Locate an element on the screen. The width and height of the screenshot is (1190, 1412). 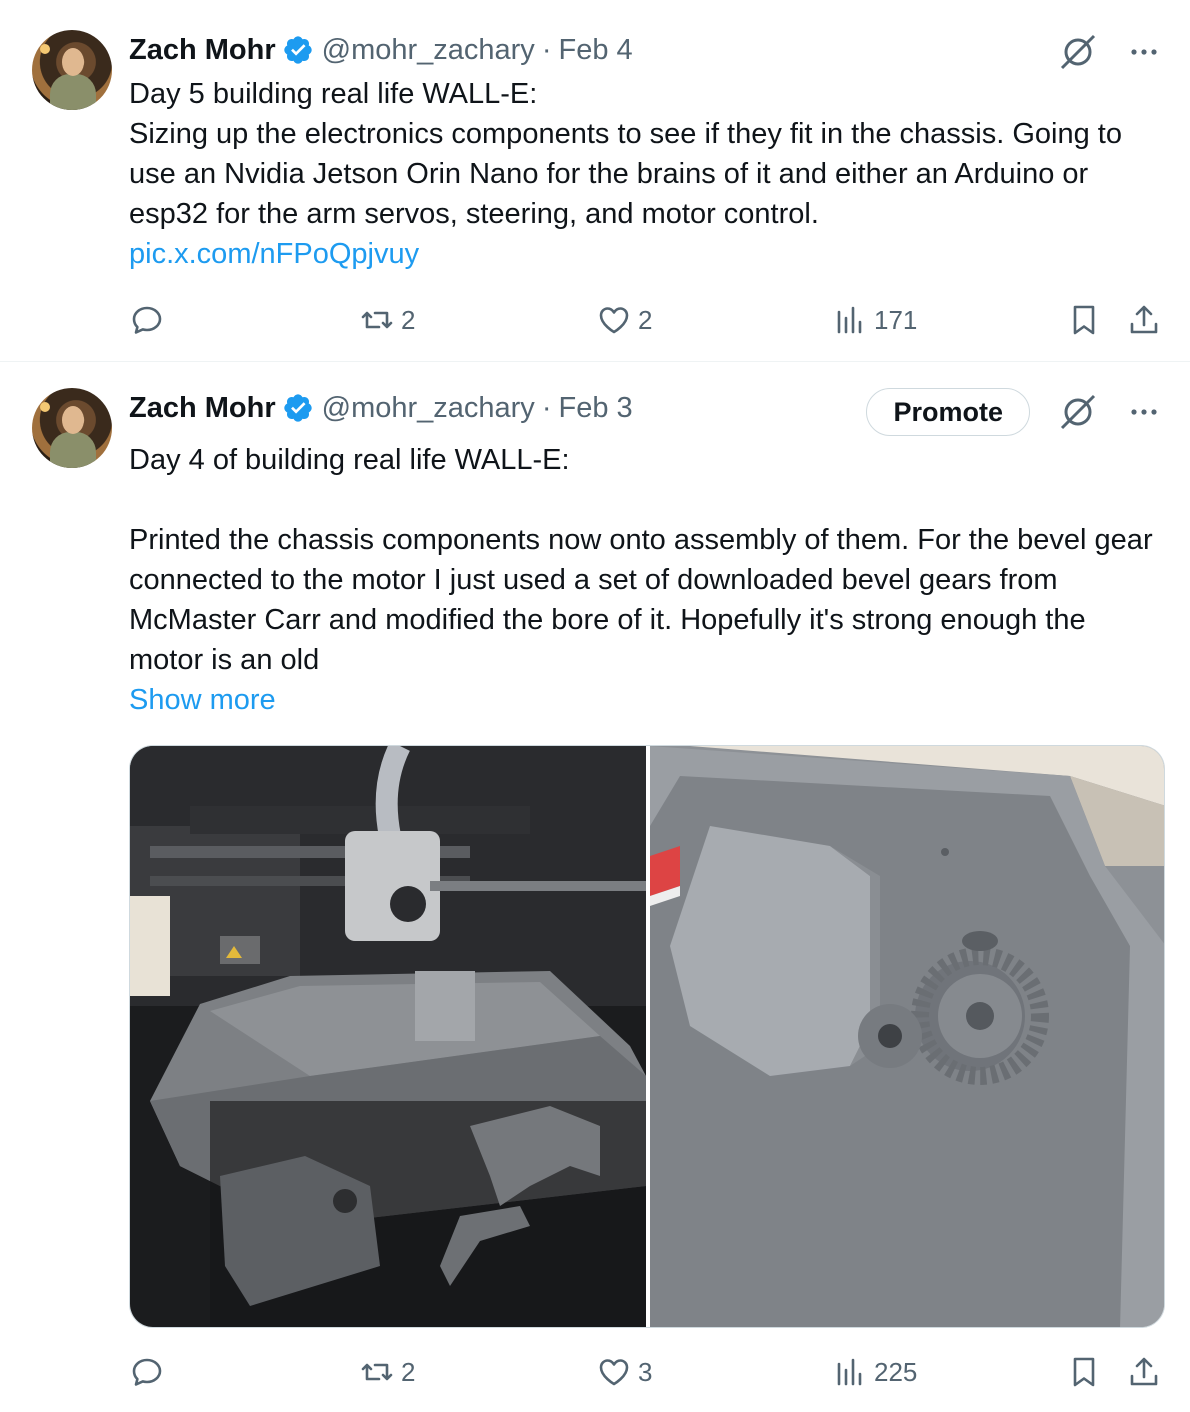
tweet-actions: 2 3 225 is located at coordinates (647, 1372).